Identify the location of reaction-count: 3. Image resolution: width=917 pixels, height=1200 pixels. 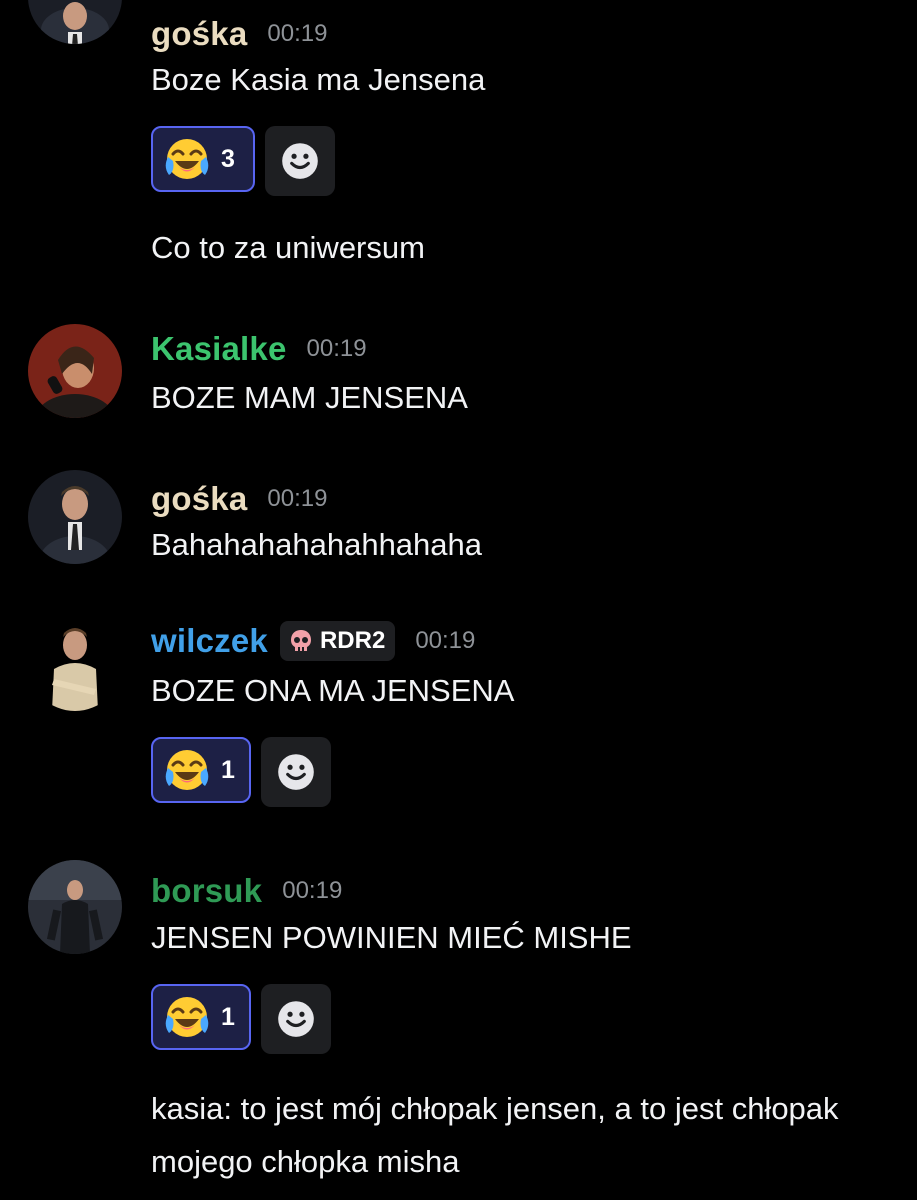
(228, 158).